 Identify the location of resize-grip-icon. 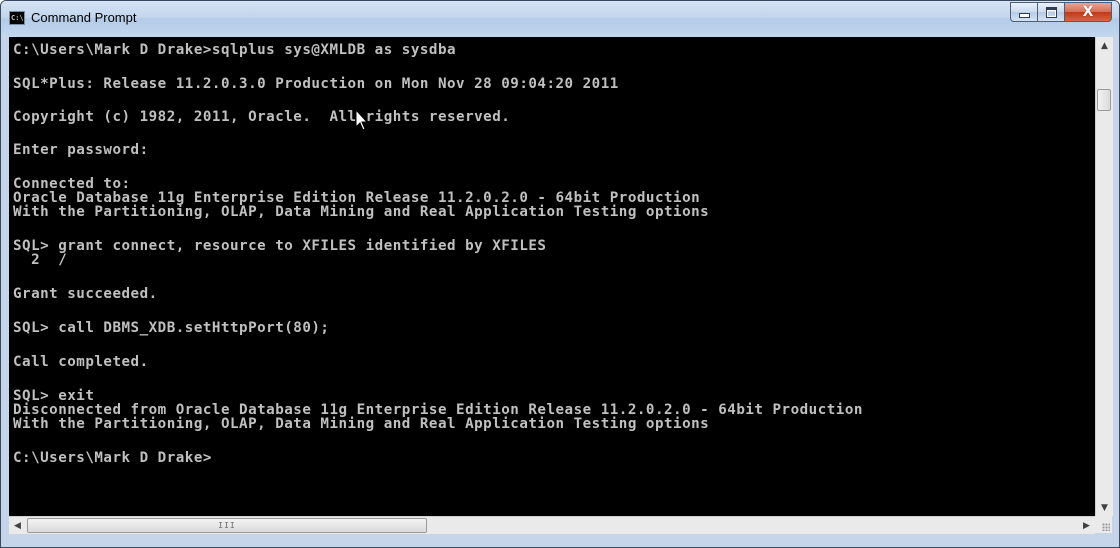
(1106, 527).